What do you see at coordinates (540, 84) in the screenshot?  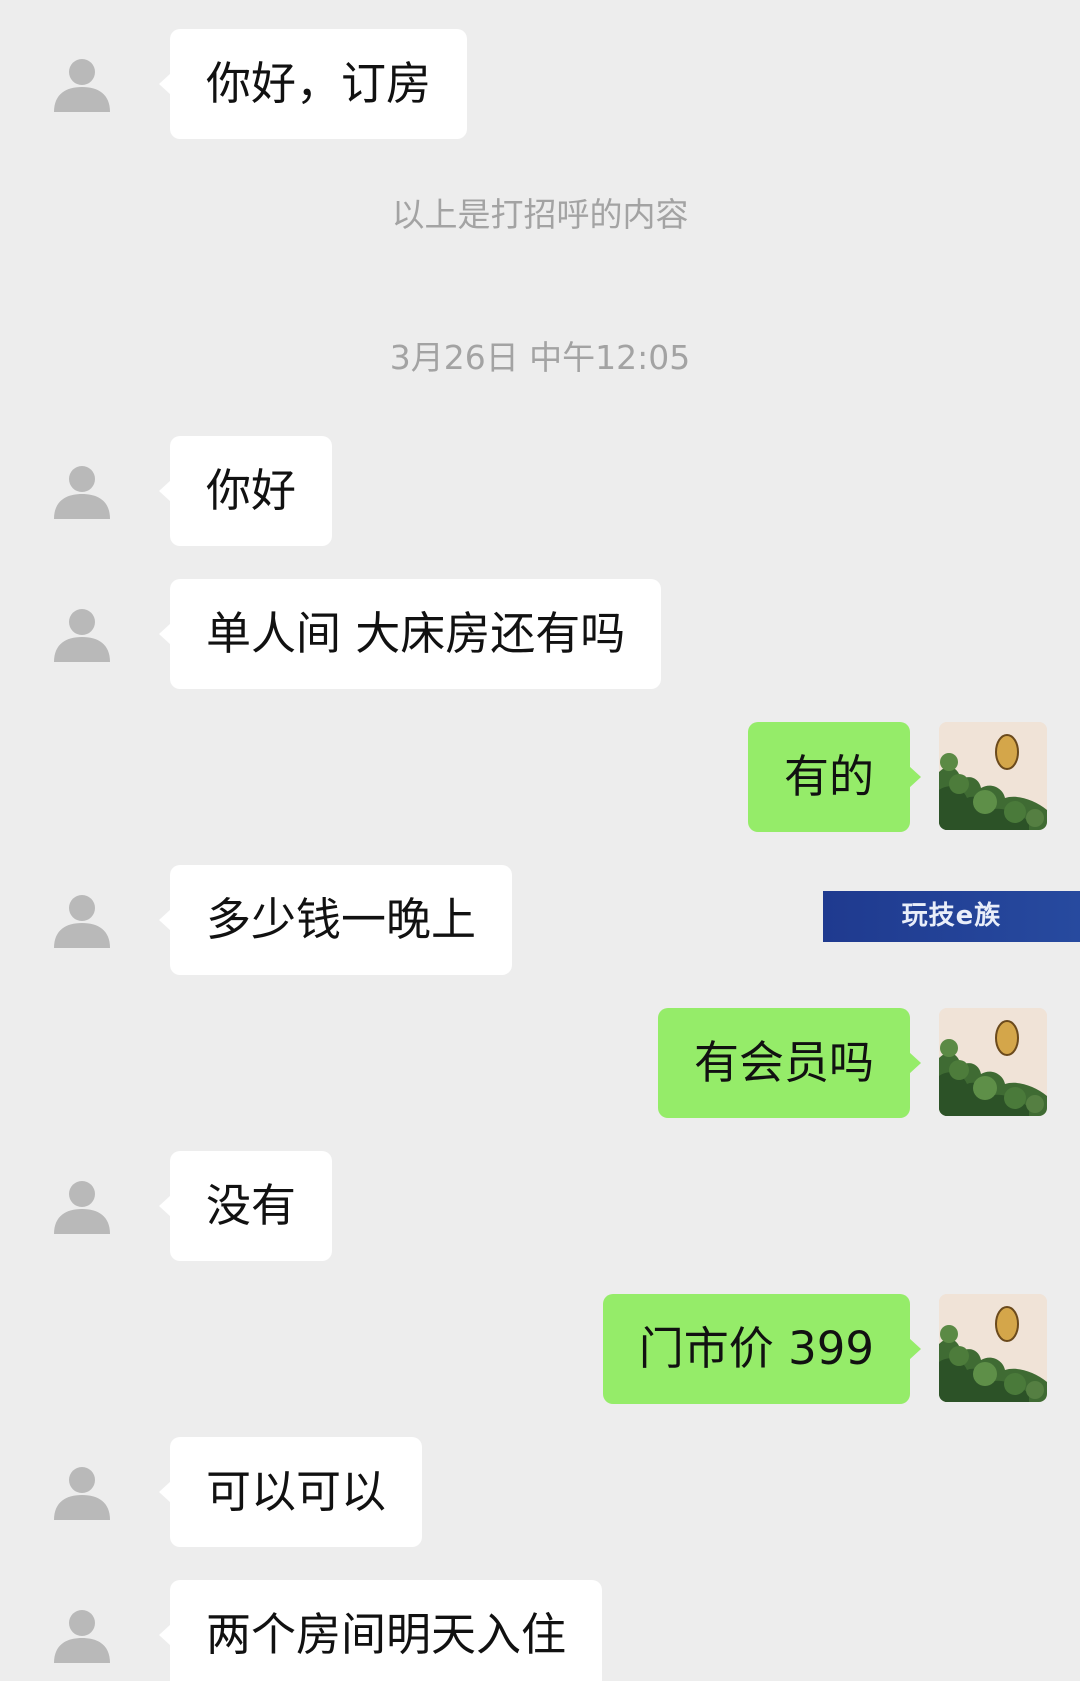 I see `message-row: 你好，订房` at bounding box center [540, 84].